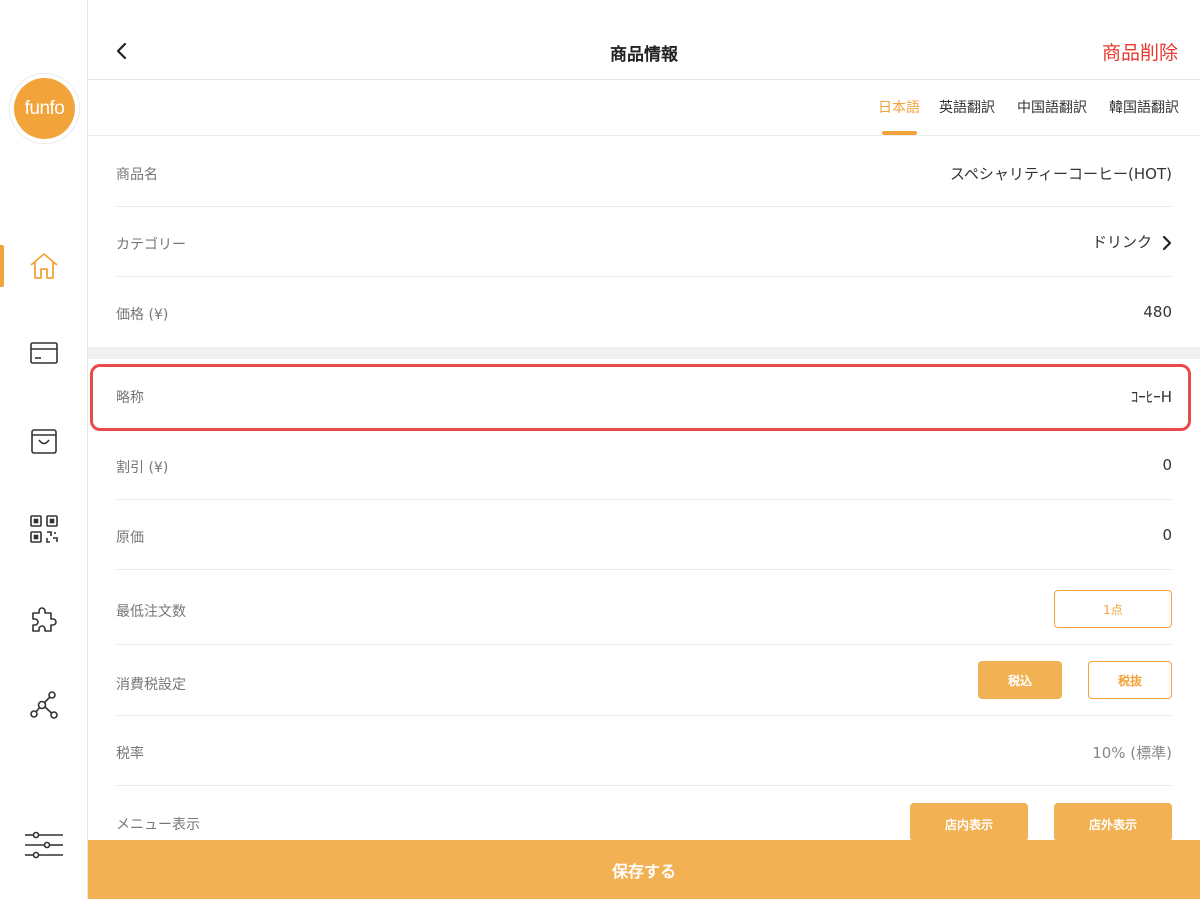  Describe the element at coordinates (1167, 535) in the screenshot. I see `cost-value: 0` at that location.